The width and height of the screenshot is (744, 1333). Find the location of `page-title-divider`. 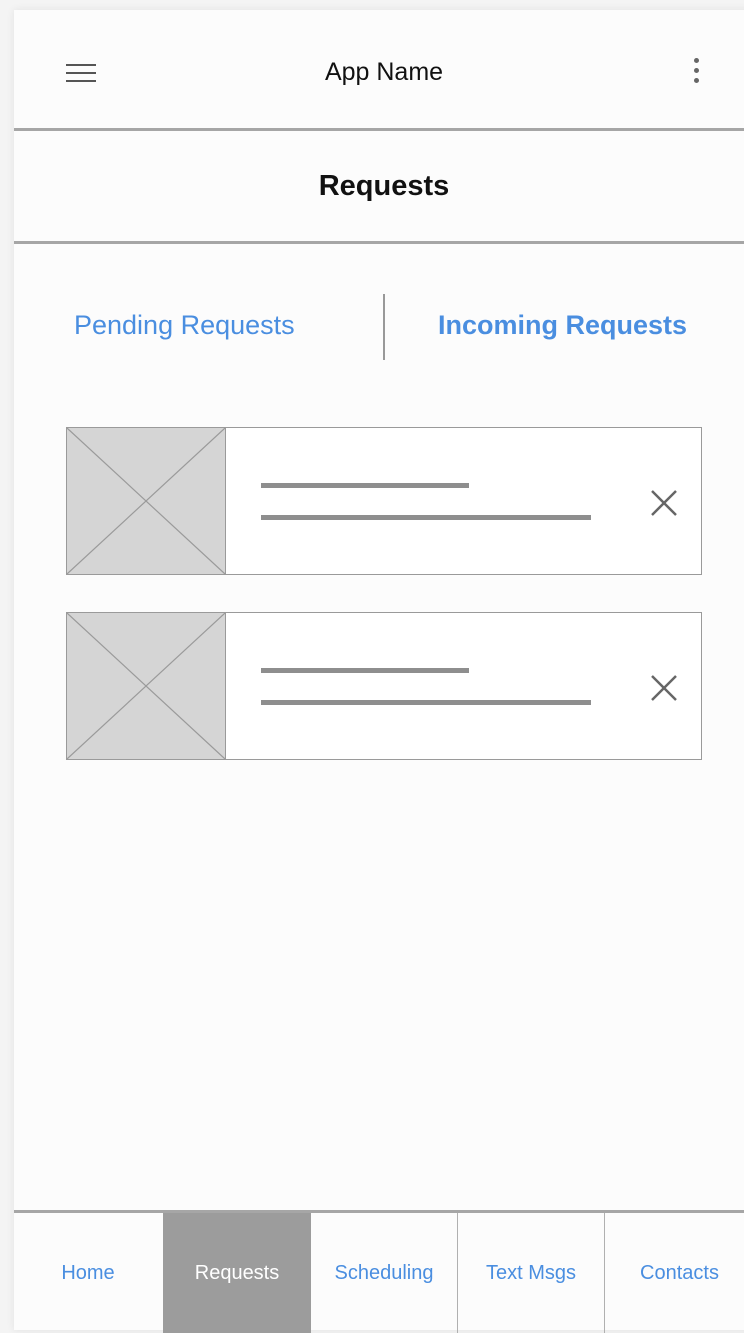

page-title-divider is located at coordinates (379, 242).